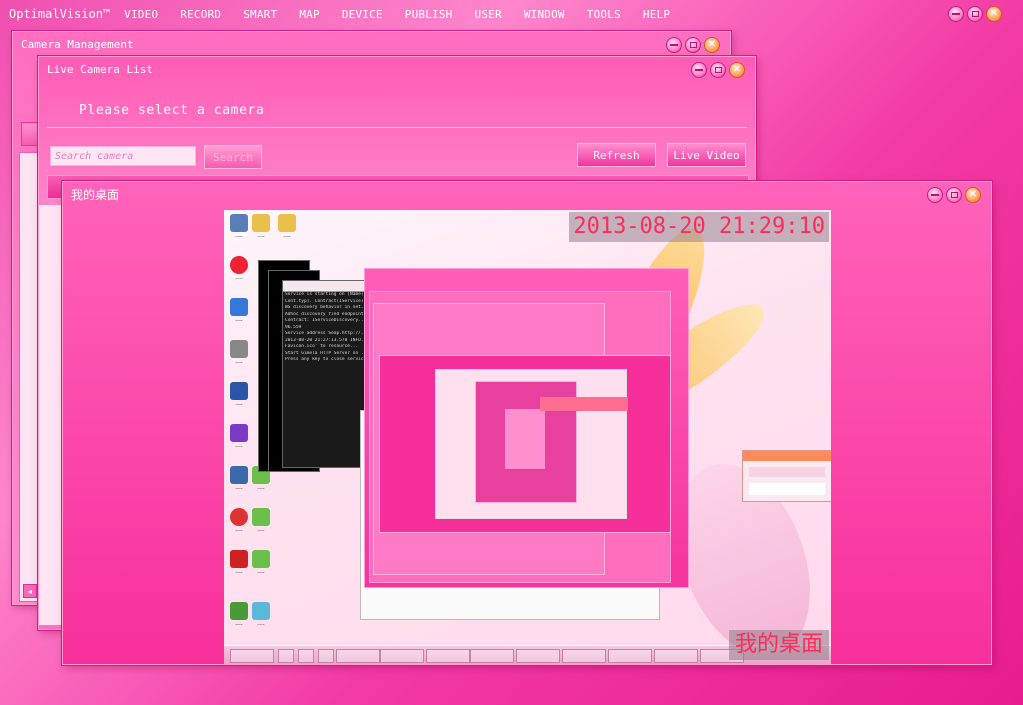 This screenshot has height=705, width=1023. What do you see at coordinates (488, 14) in the screenshot?
I see `menu-user: USER` at bounding box center [488, 14].